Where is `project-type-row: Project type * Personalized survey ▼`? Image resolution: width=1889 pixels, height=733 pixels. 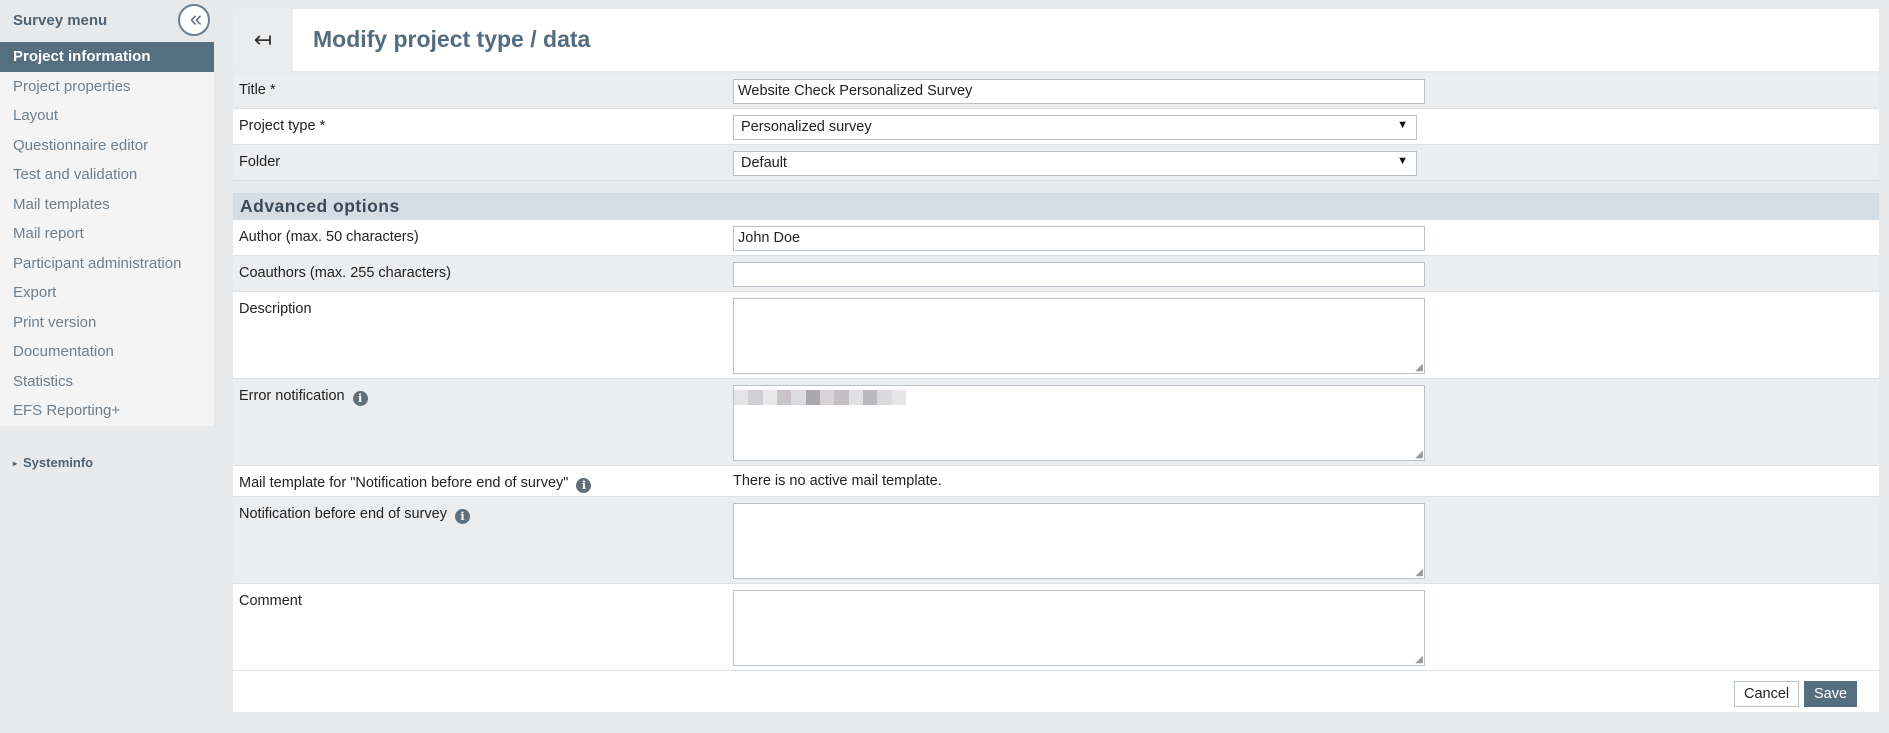
project-type-row: Project type * Personalized survey ▼ is located at coordinates (1056, 127).